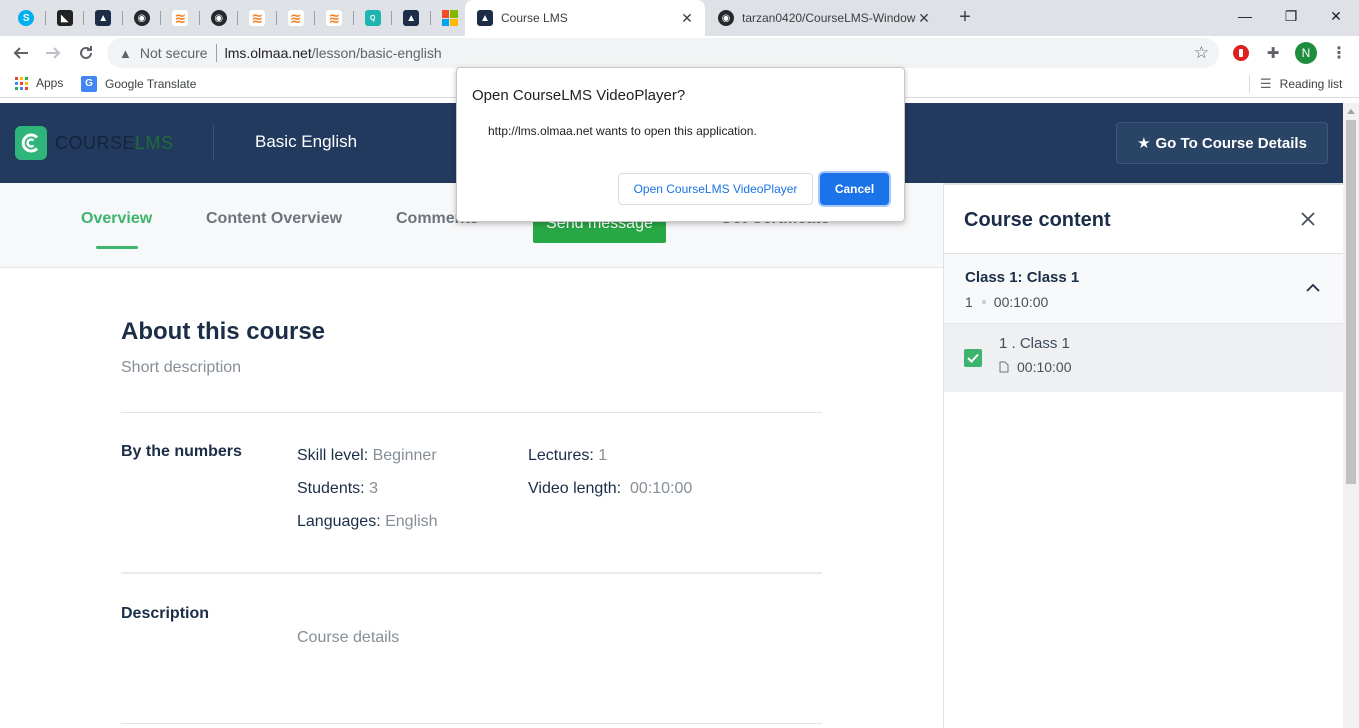 The image size is (1359, 728). Describe the element at coordinates (1245, 16) in the screenshot. I see `minimize-button: —` at that location.